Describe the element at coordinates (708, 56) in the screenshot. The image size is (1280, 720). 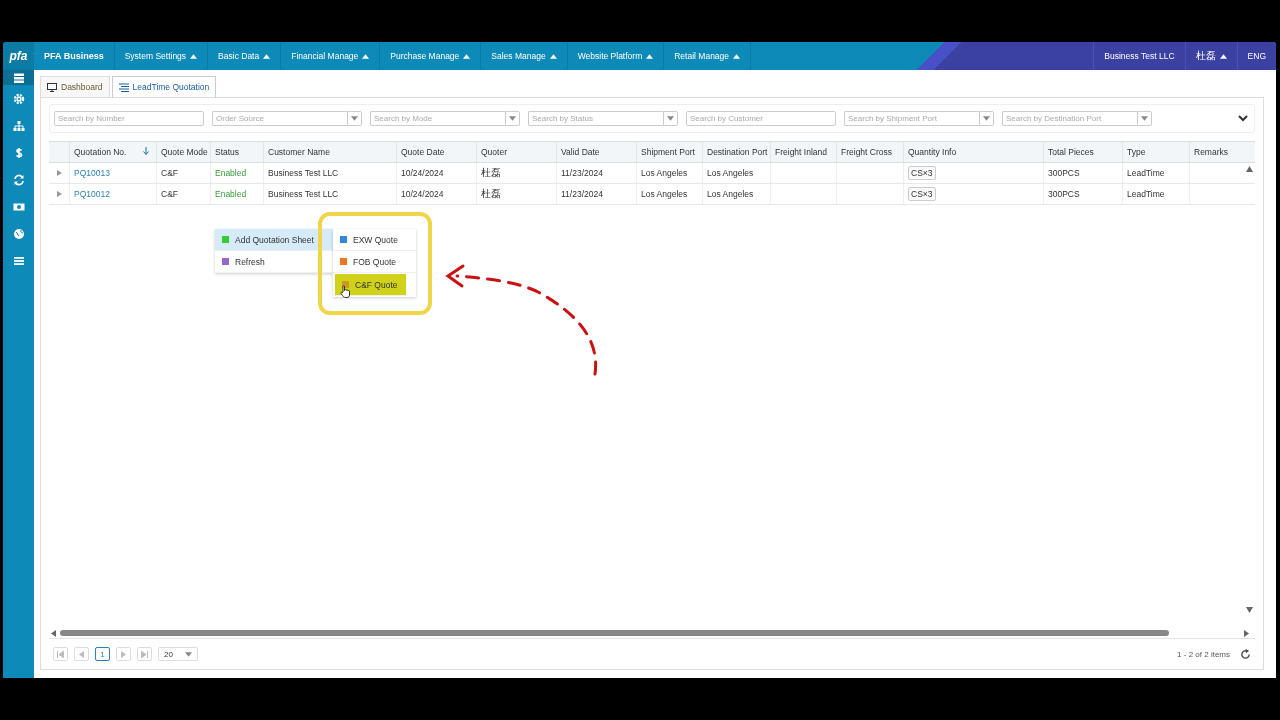
I see `menu-item: Retail Manage` at that location.